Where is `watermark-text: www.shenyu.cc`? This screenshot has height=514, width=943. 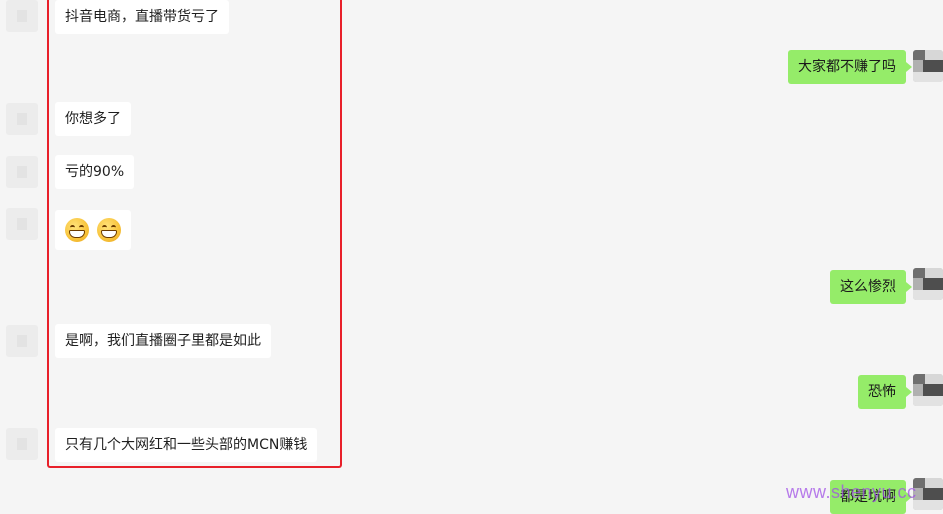 watermark-text: www.shenyu.cc is located at coordinates (851, 492).